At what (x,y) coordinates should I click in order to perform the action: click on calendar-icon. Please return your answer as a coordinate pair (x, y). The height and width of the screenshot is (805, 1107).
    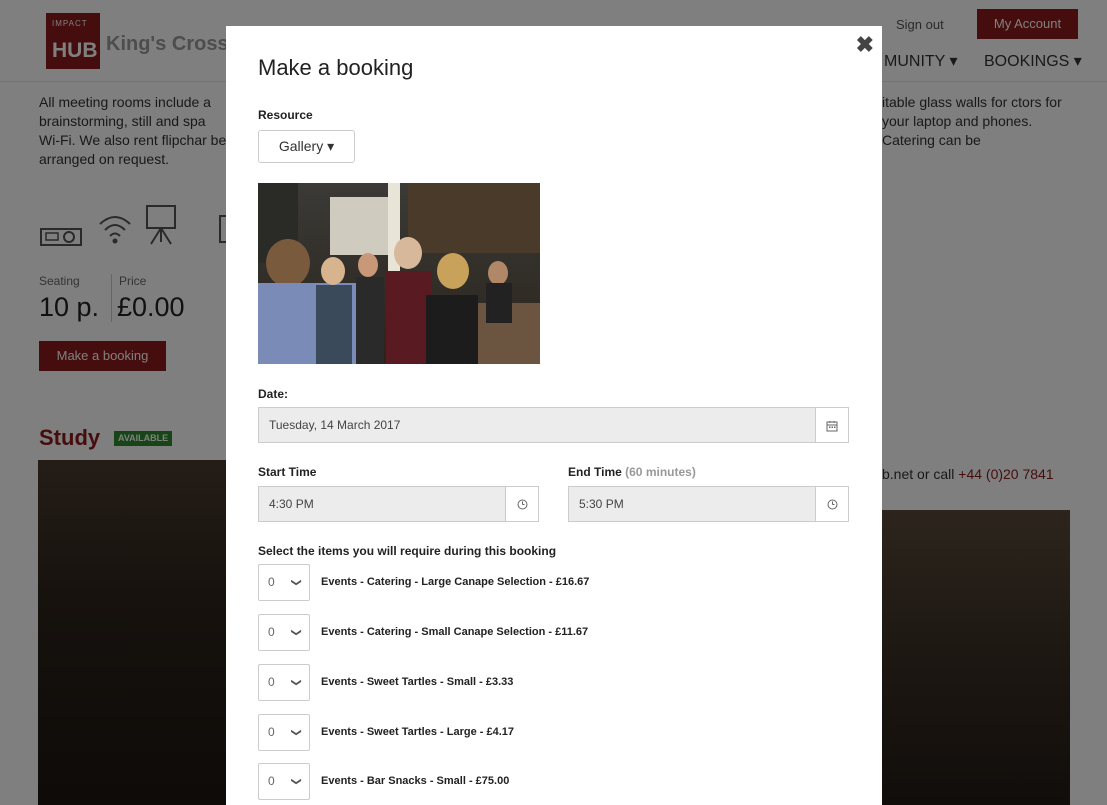
    Looking at the image, I should click on (832, 425).